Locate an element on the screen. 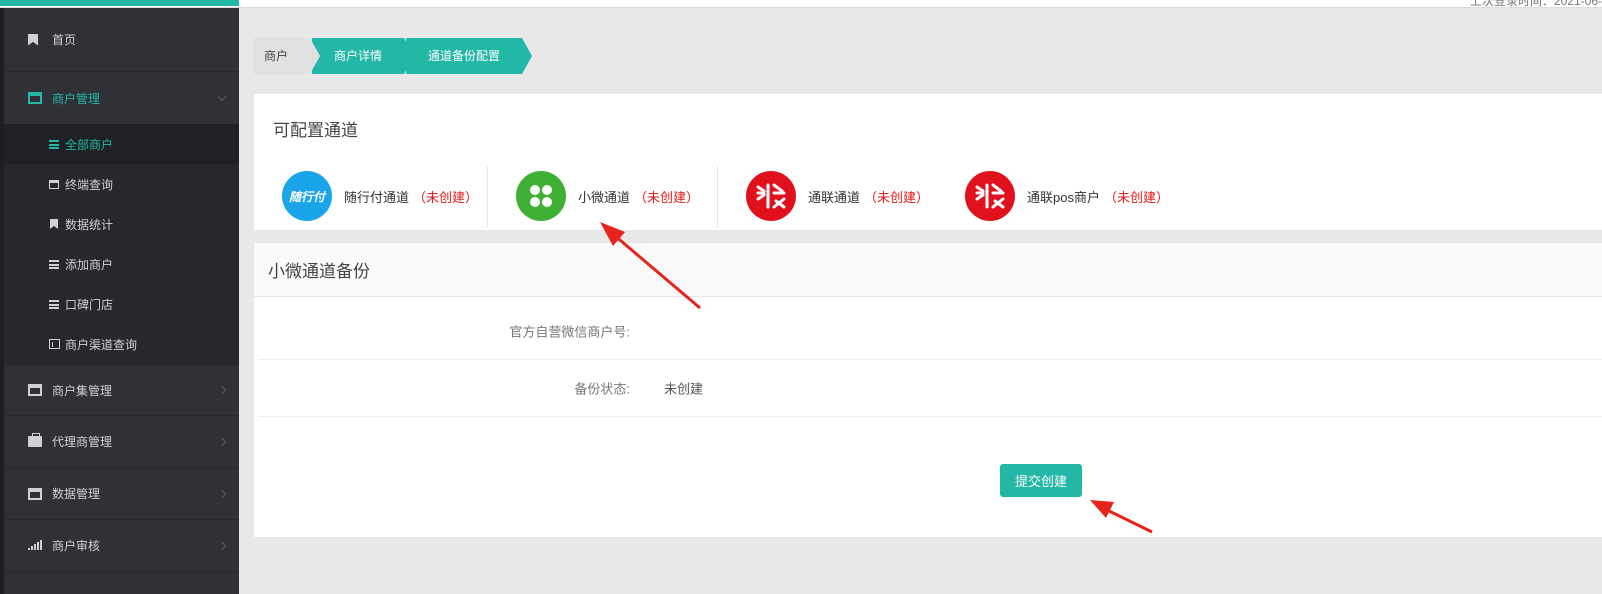  field-label: 官方自营微信商户号: is located at coordinates (569, 332).